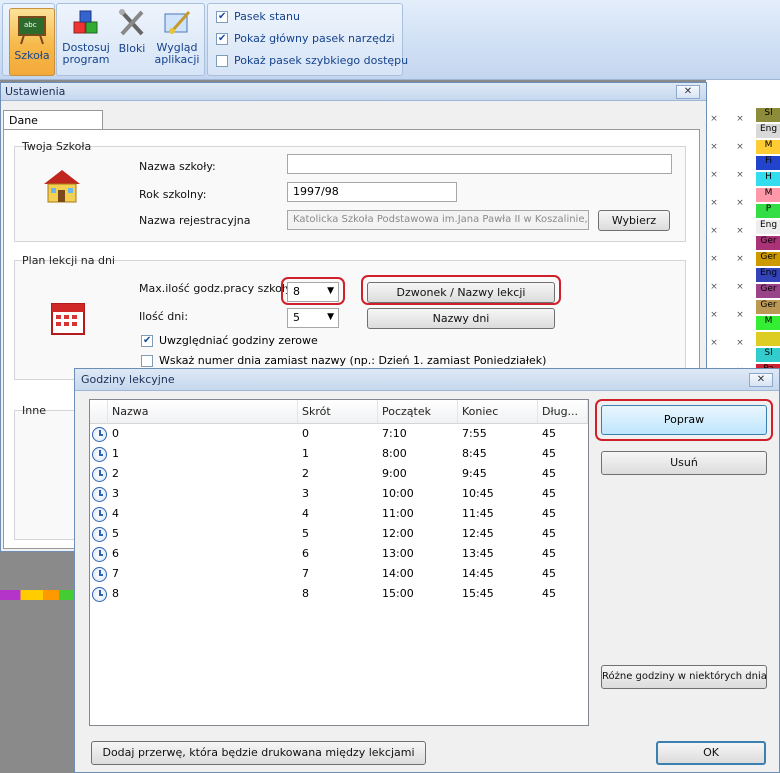 The width and height of the screenshot is (780, 773). Describe the element at coordinates (398, 573) in the screenshot. I see `cell-start: 14:00` at that location.